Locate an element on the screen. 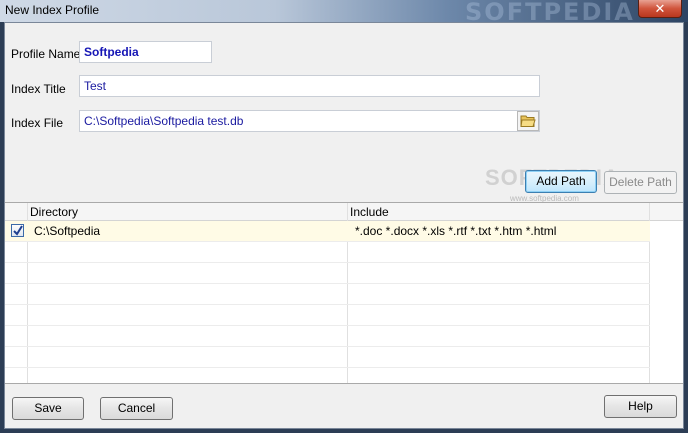  index-title-input: Test is located at coordinates (309, 86).